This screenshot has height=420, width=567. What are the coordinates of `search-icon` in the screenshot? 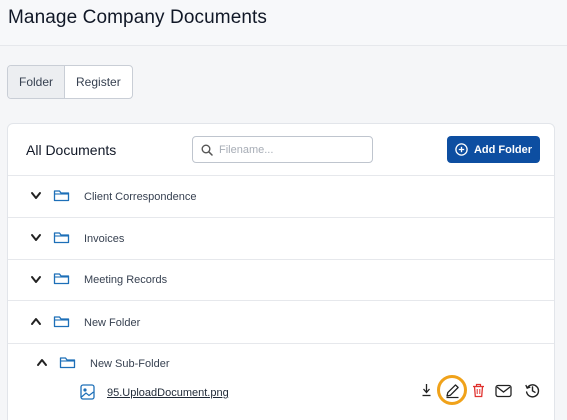 It's located at (207, 150).